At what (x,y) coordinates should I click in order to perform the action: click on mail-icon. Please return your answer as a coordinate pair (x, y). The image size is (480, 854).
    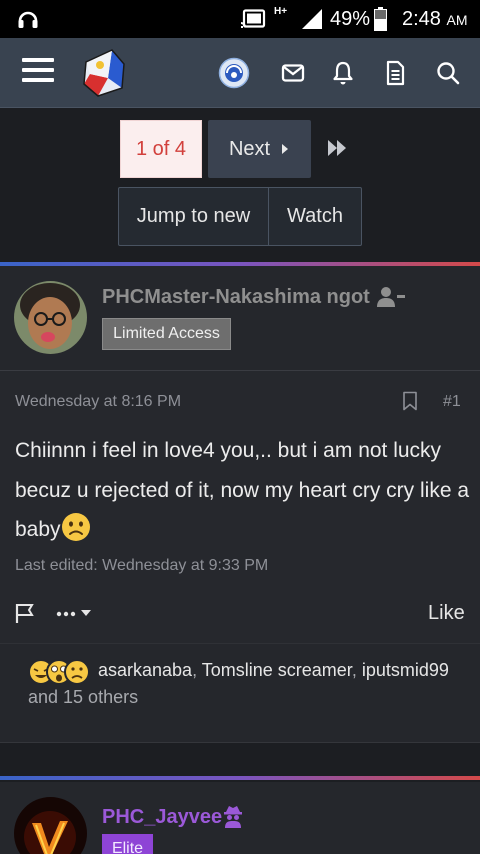
    Looking at the image, I should click on (293, 73).